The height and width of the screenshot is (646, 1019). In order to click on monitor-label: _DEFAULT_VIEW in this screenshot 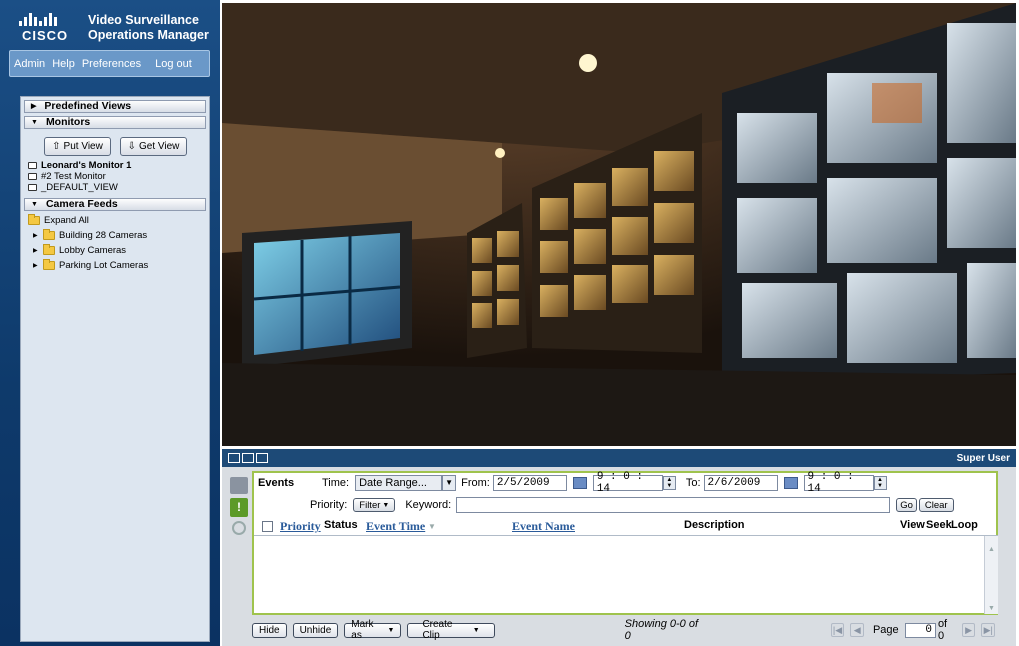, I will do `click(79, 187)`.